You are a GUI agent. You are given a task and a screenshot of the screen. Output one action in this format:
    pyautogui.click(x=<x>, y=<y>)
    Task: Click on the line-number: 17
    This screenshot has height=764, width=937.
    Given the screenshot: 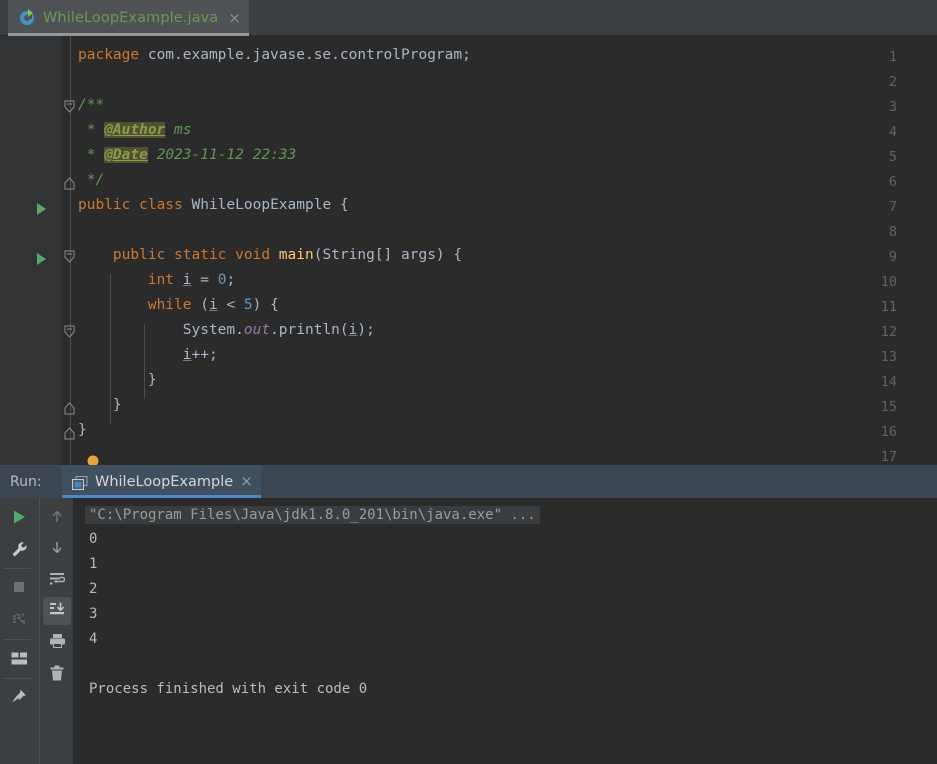 What is the action you would take?
    pyautogui.click(x=888, y=457)
    